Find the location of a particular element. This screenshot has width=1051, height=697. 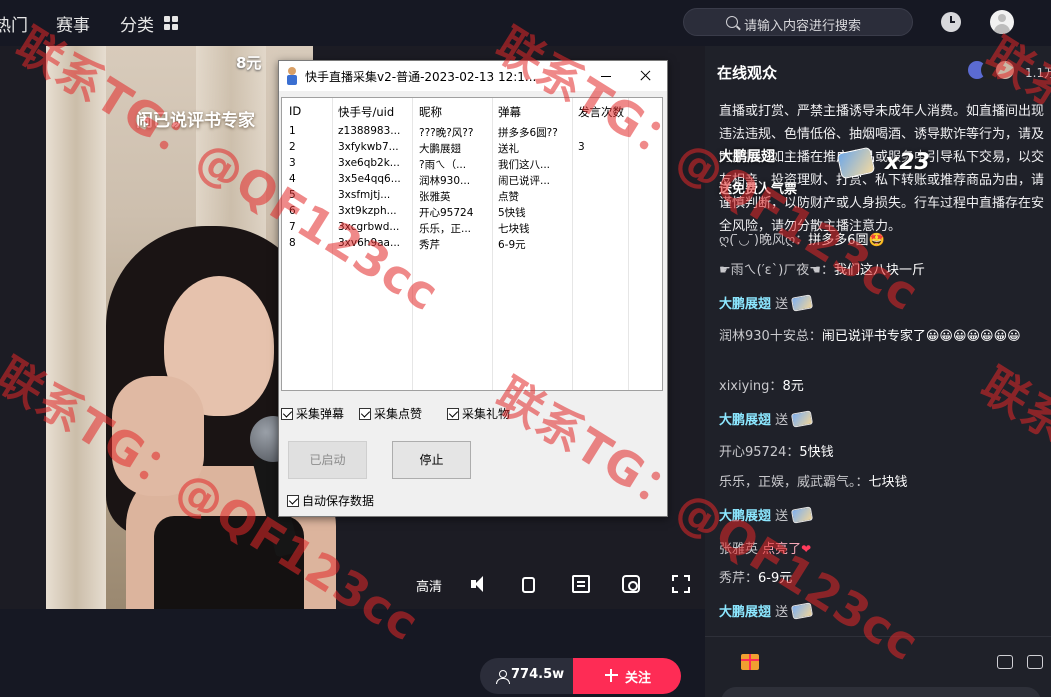

column-header: ID is located at coordinates (295, 111).